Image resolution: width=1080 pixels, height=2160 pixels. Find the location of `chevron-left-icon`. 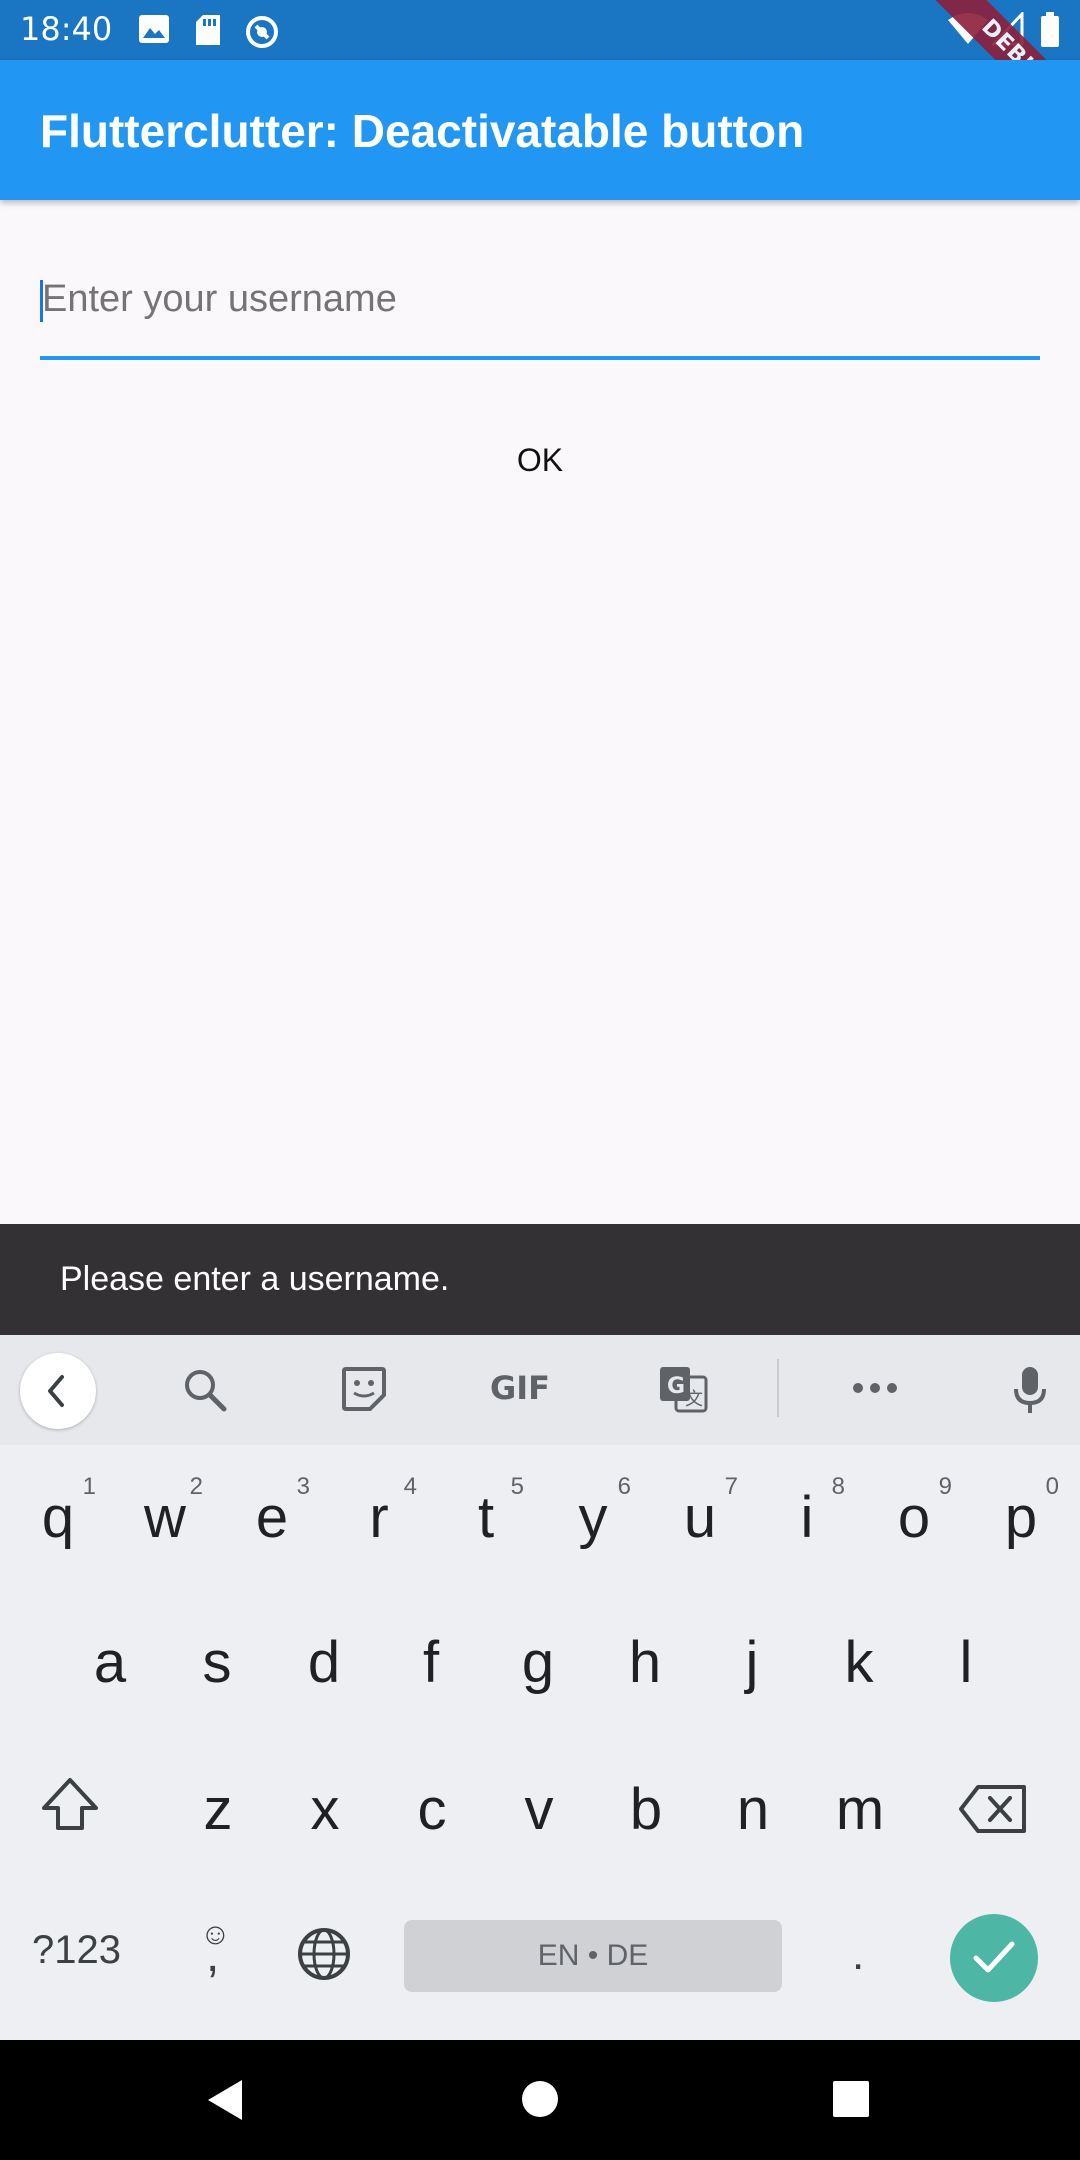

chevron-left-icon is located at coordinates (57, 1393).